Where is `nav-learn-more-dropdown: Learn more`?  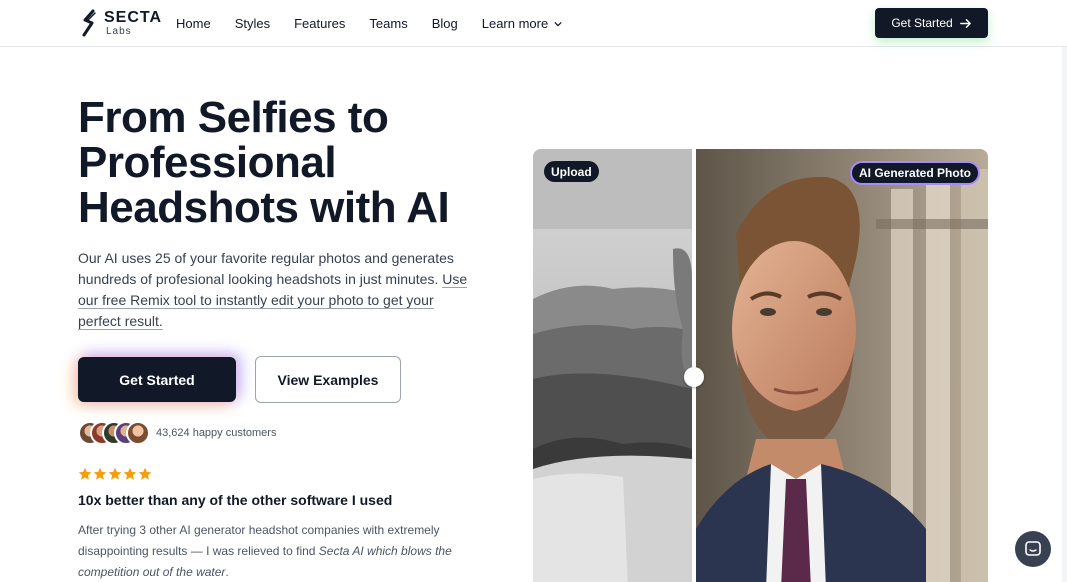
nav-learn-more-dropdown: Learn more is located at coordinates (522, 23).